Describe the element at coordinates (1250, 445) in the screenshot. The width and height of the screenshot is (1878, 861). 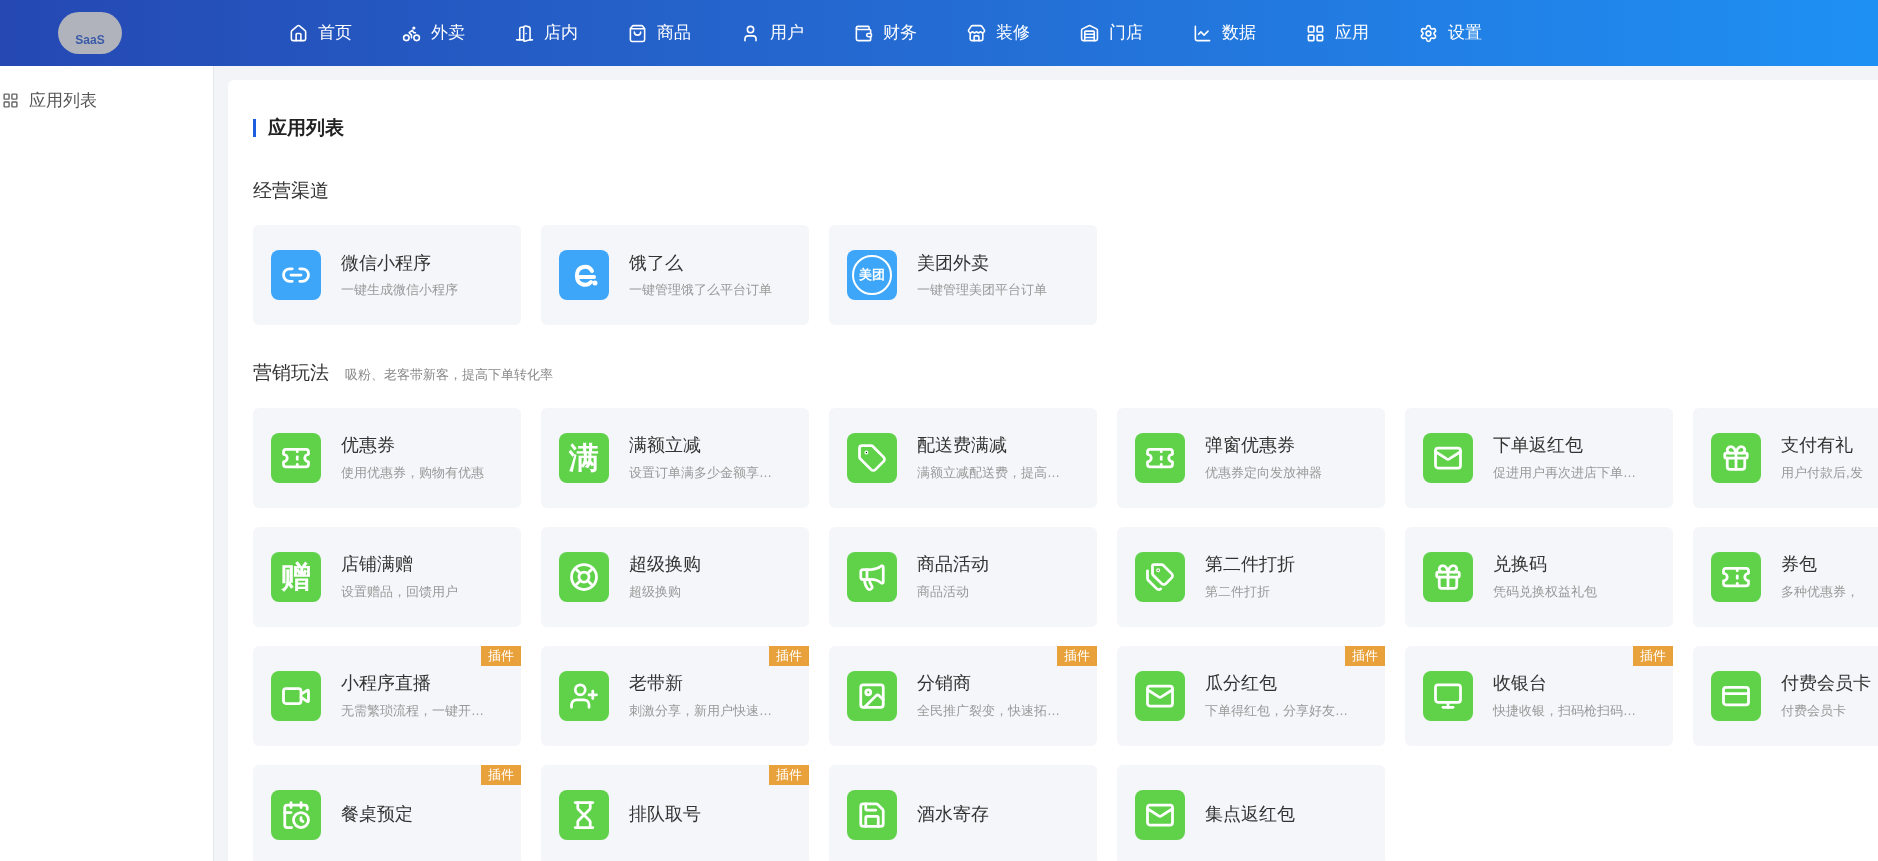
I see `app-name: 弹窗优惠券` at that location.